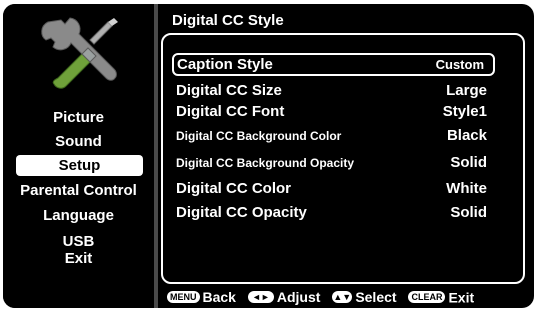 Image resolution: width=536 pixels, height=309 pixels. Describe the element at coordinates (333, 213) in the screenshot. I see `setting-row-cc-opacity: Digital CC Opacity Solid` at that location.